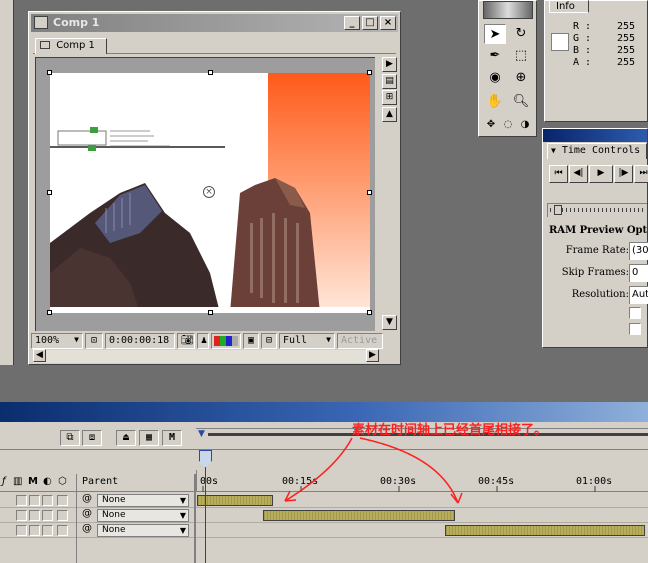 The width and height of the screenshot is (648, 563). I want to click on pan-behind-tool-icon: ⊕, so click(521, 78).